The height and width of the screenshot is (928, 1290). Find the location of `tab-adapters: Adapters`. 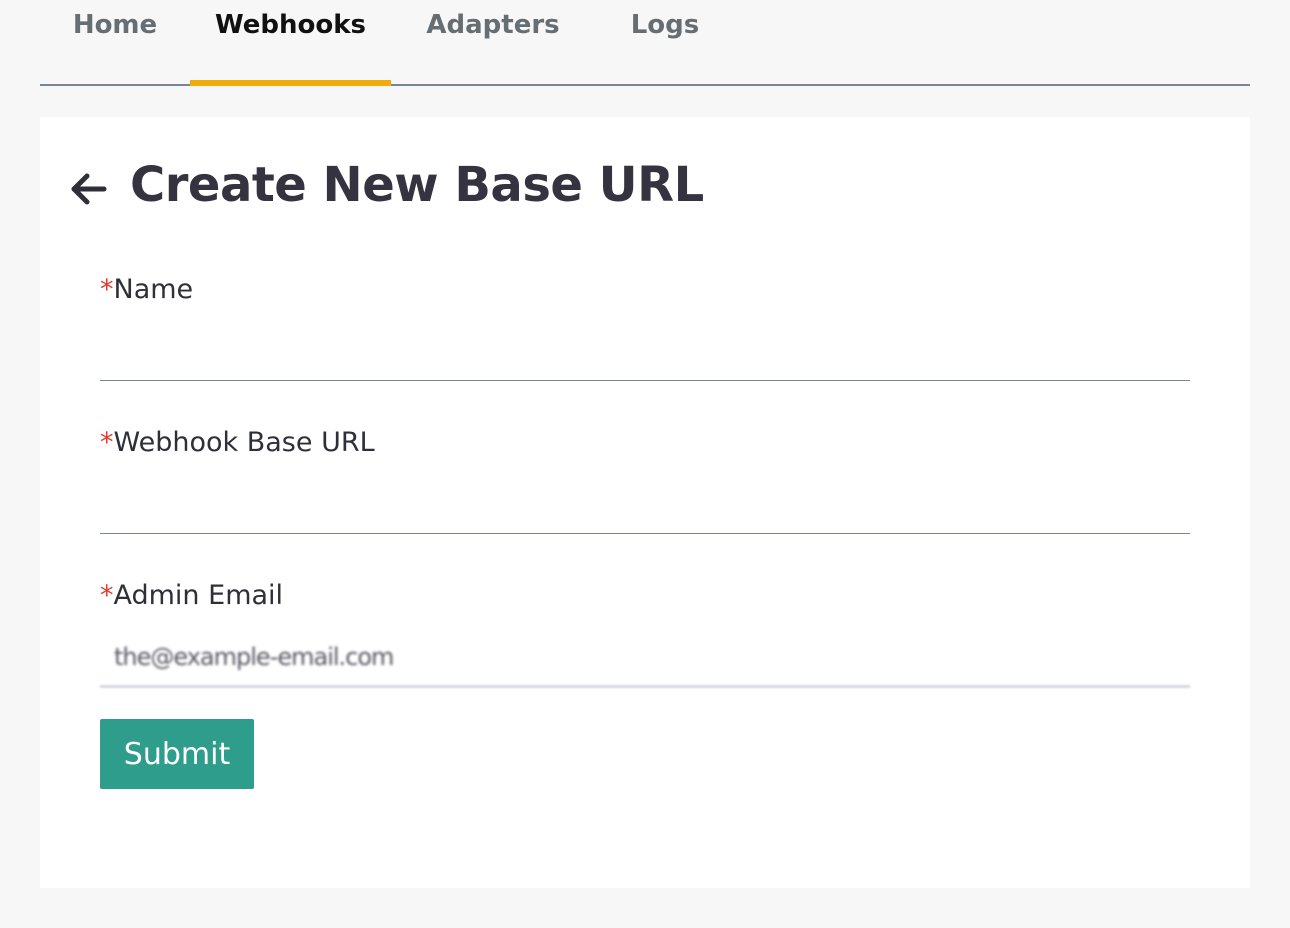

tab-adapters: Adapters is located at coordinates (493, 43).